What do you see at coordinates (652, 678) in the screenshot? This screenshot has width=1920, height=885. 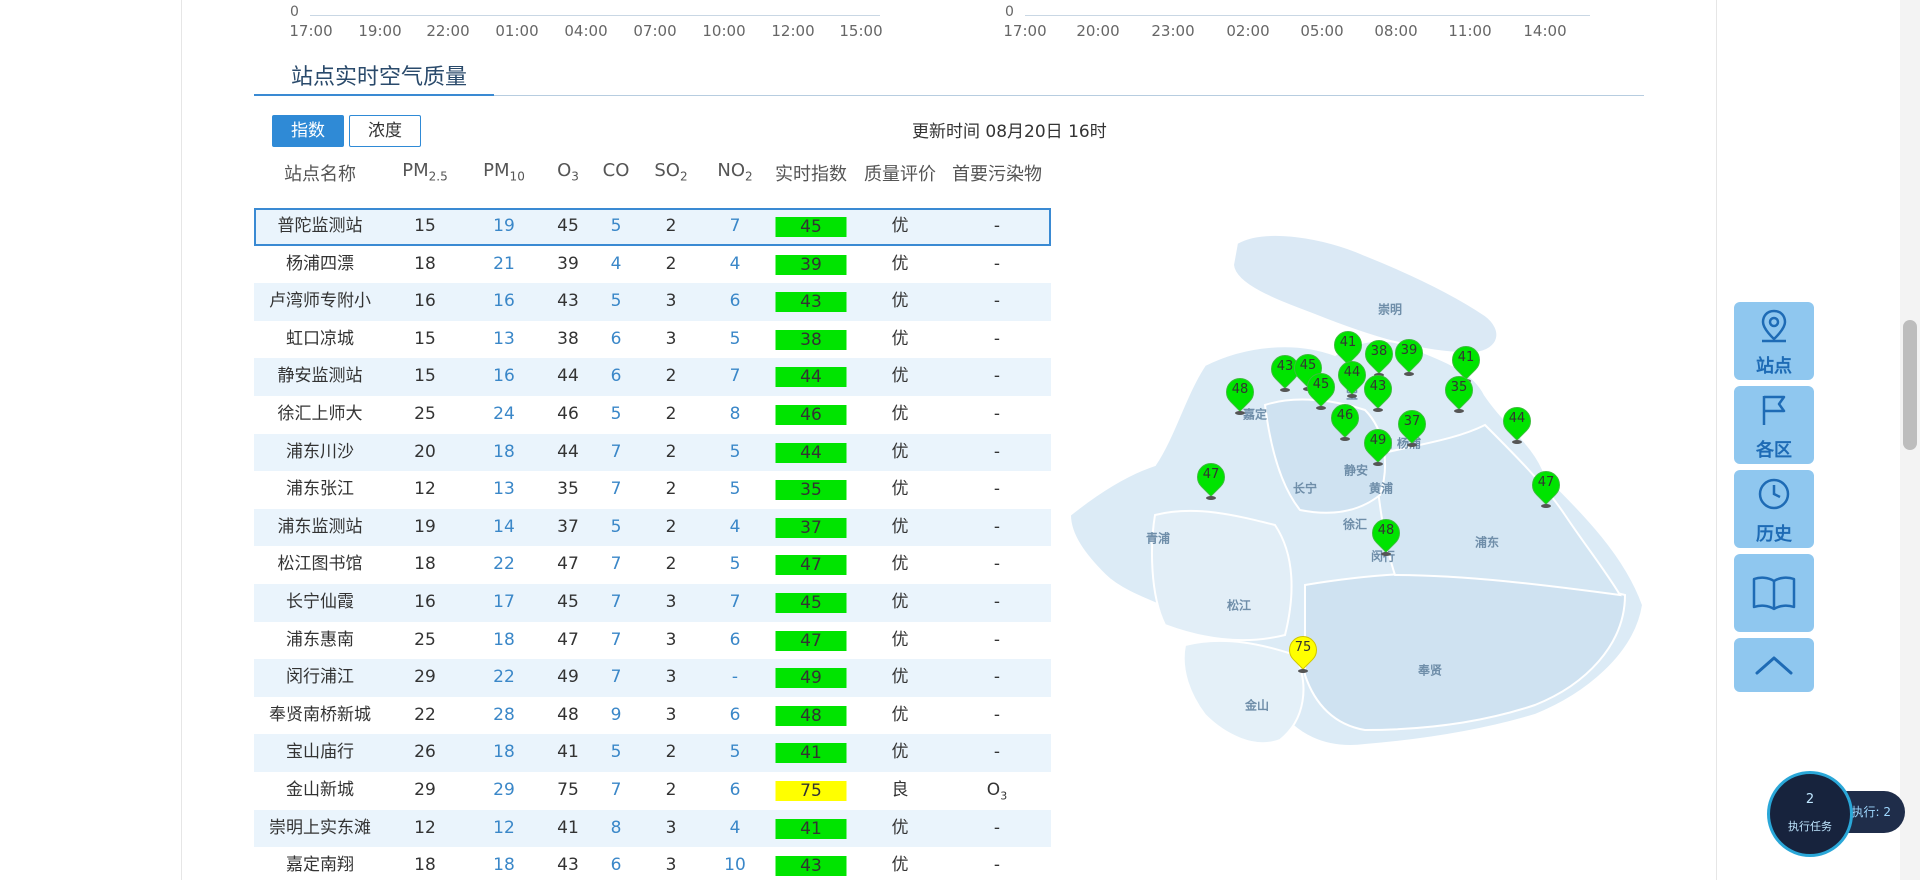 I see `table-row: 闵行浦江 29 22 49 7 3 - 49 优 -` at bounding box center [652, 678].